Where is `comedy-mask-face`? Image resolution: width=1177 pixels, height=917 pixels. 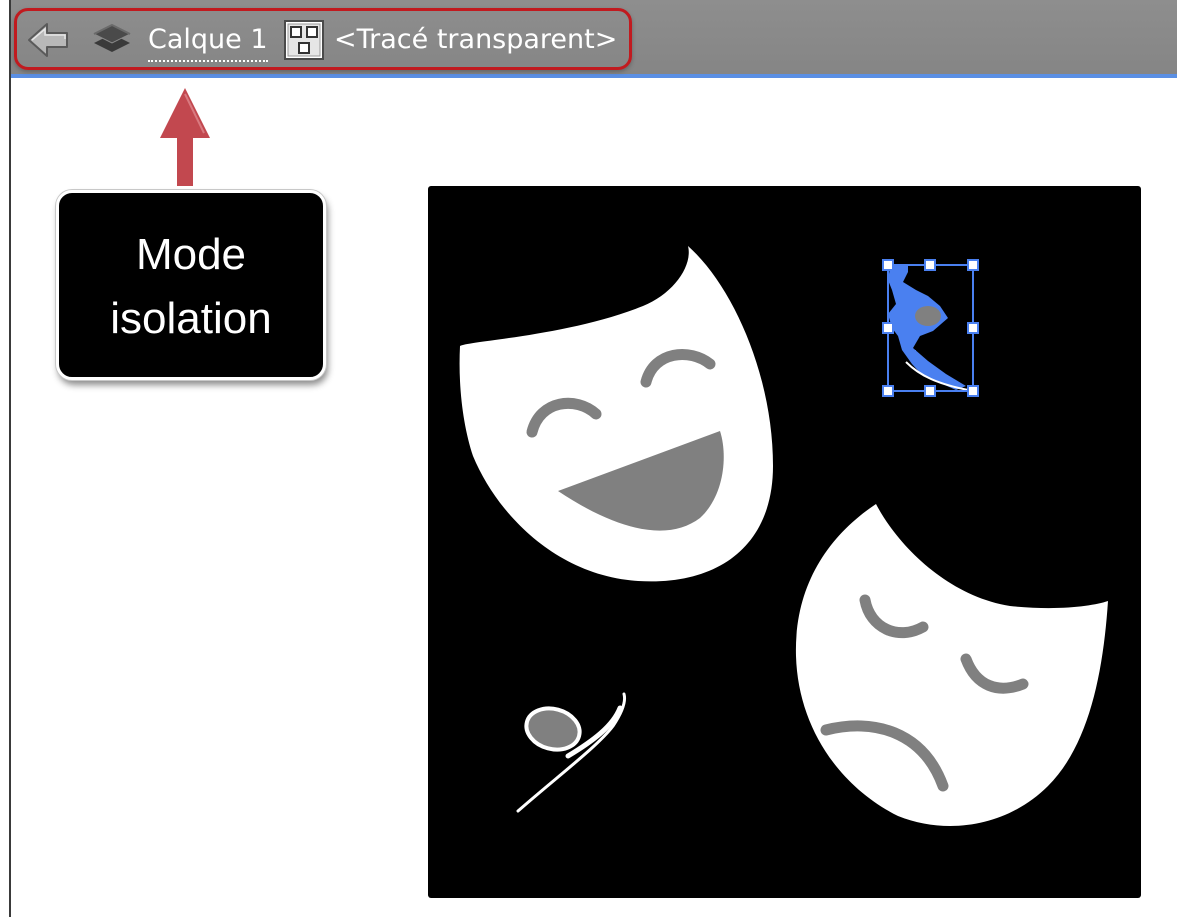
comedy-mask-face is located at coordinates (616, 414).